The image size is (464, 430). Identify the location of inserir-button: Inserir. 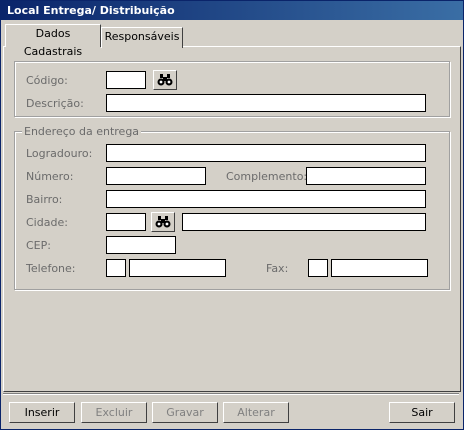
(42, 412).